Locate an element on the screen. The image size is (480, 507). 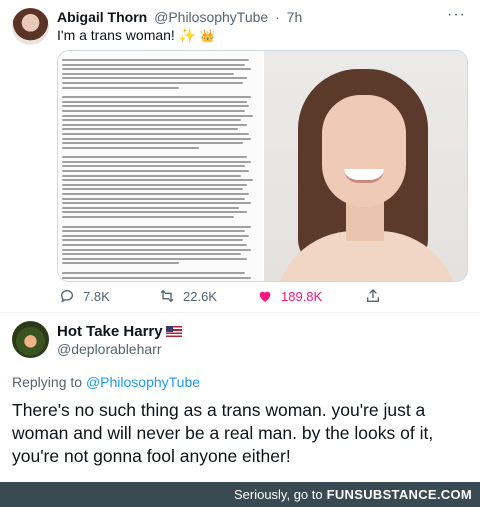
author-name: Abigail Thorn is located at coordinates (102, 17).